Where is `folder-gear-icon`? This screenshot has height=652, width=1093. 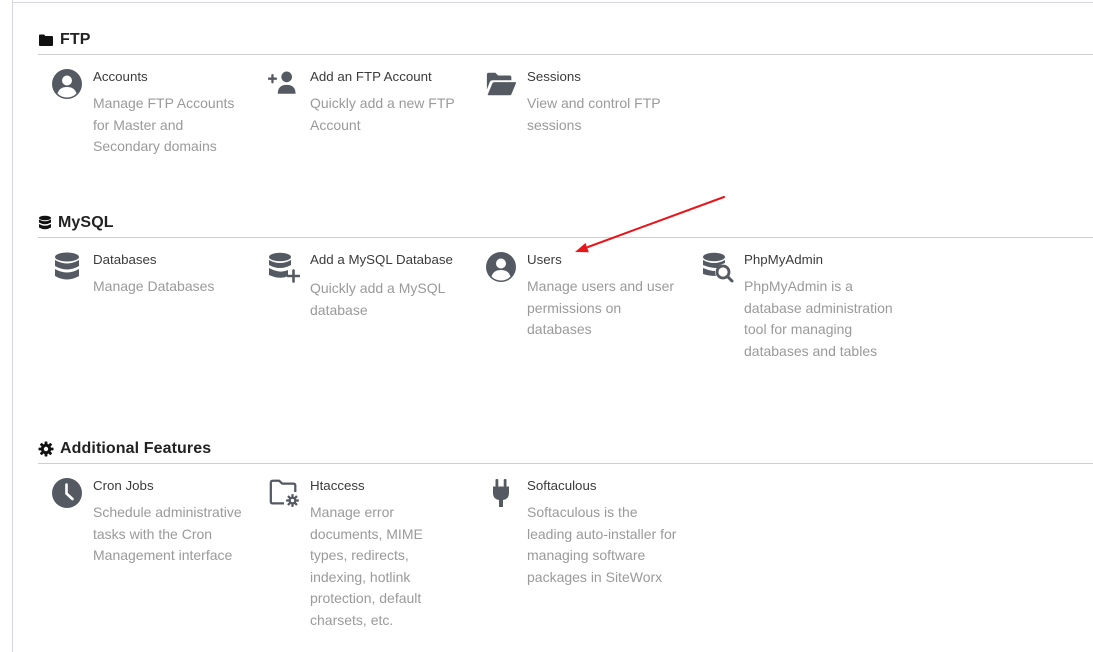
folder-gear-icon is located at coordinates (284, 493).